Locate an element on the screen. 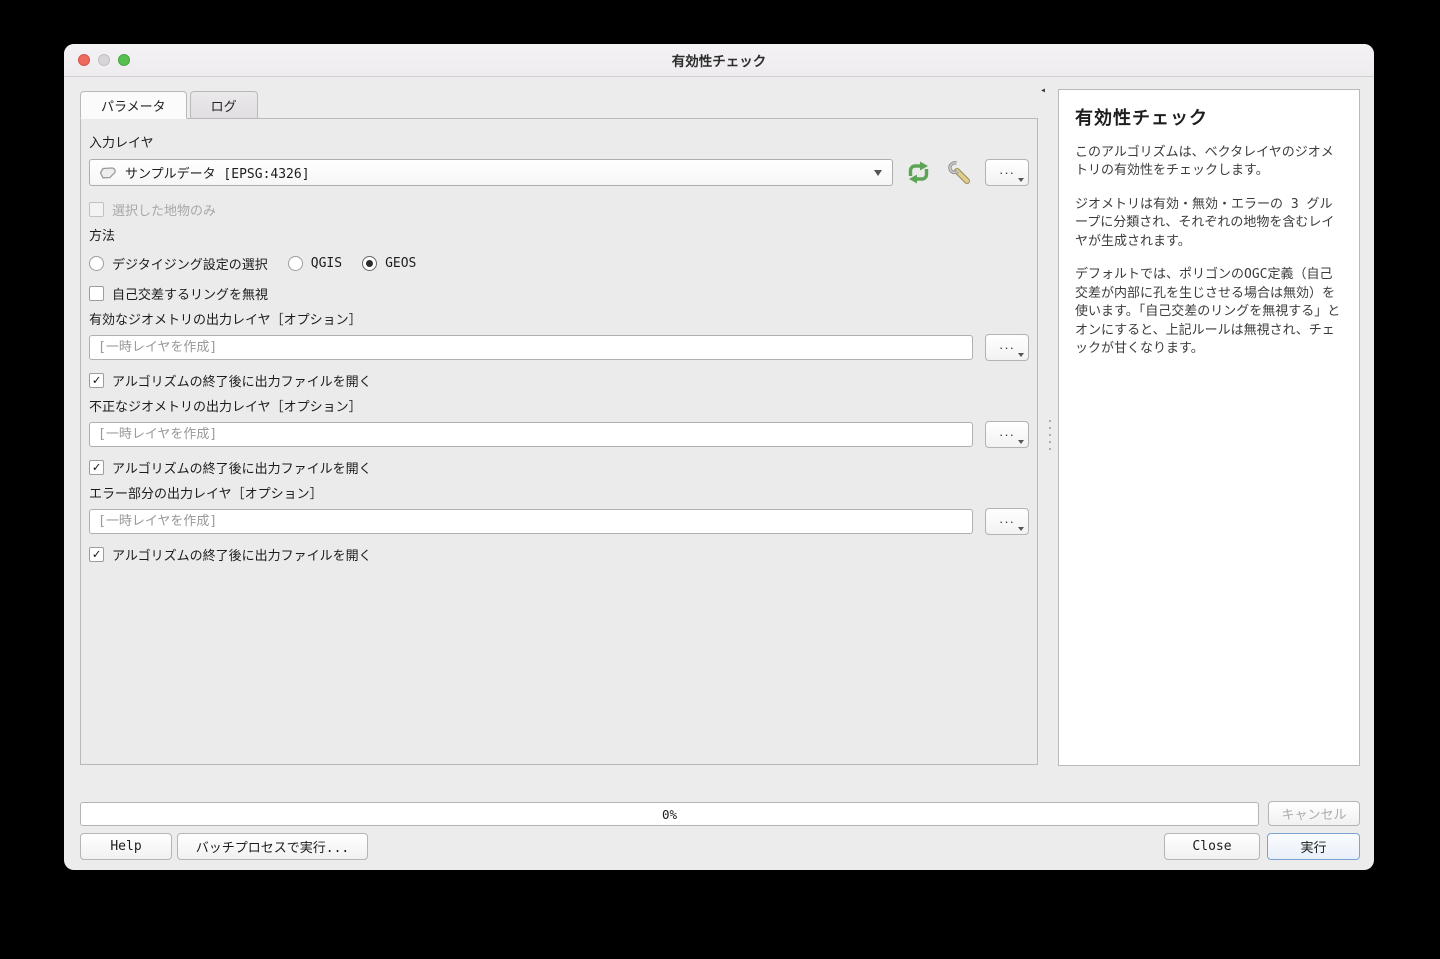 Image resolution: width=1440 pixels, height=959 pixels. help-button: Help is located at coordinates (126, 846).